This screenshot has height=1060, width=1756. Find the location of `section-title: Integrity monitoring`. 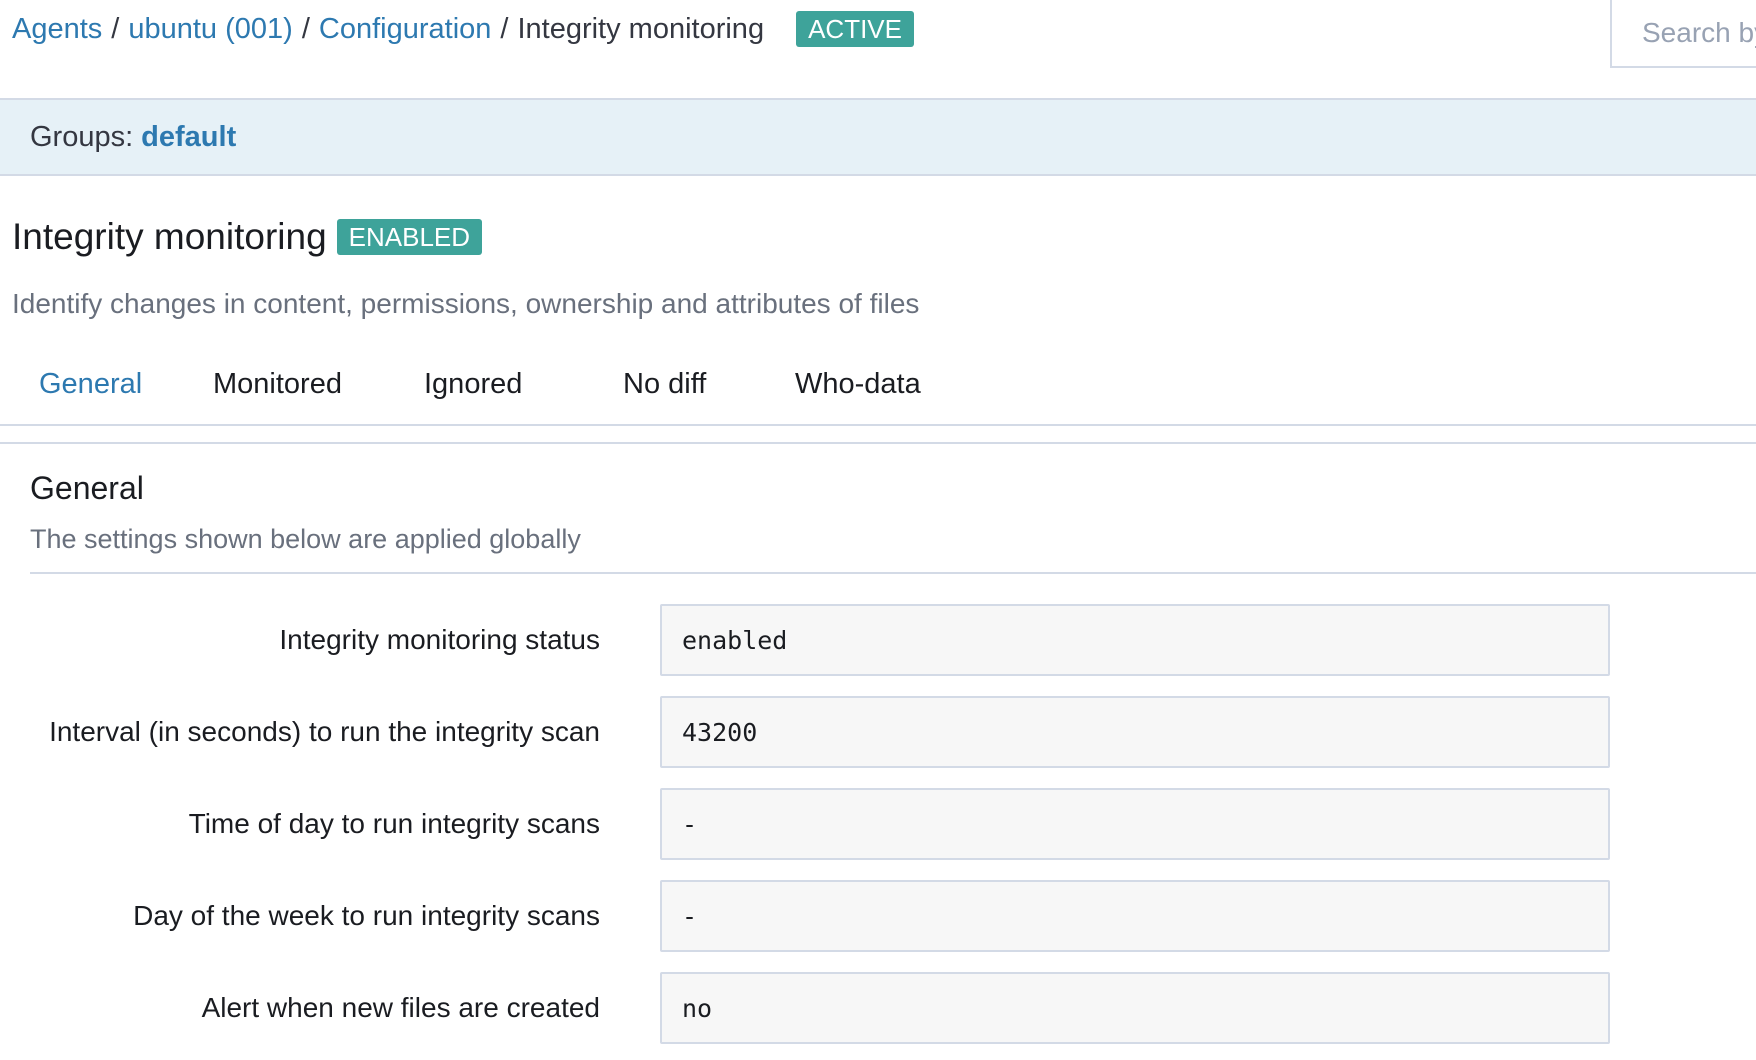

section-title: Integrity monitoring is located at coordinates (169, 236).